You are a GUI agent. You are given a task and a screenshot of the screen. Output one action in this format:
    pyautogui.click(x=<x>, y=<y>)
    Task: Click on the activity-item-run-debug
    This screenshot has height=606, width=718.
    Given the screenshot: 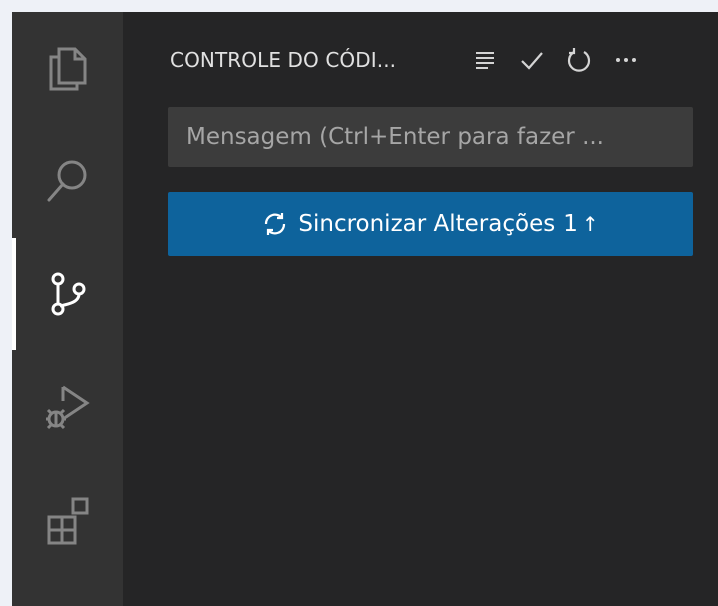 What is the action you would take?
    pyautogui.click(x=67, y=406)
    